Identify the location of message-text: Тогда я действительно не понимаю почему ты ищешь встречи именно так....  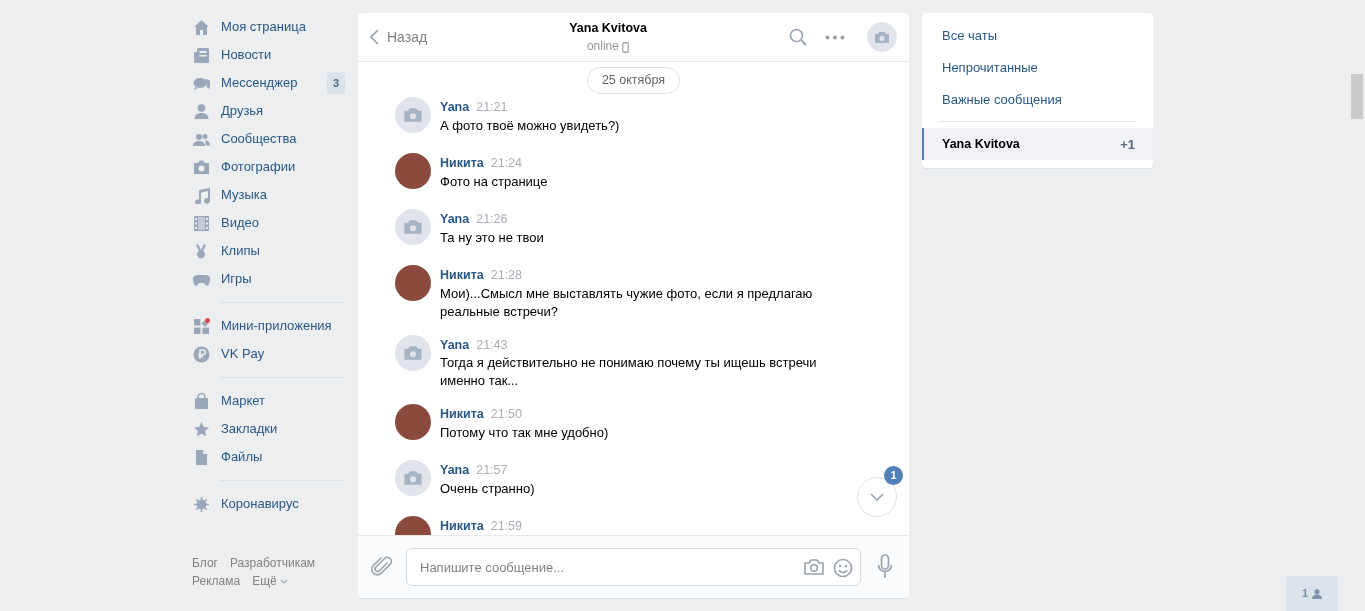
(629, 372).